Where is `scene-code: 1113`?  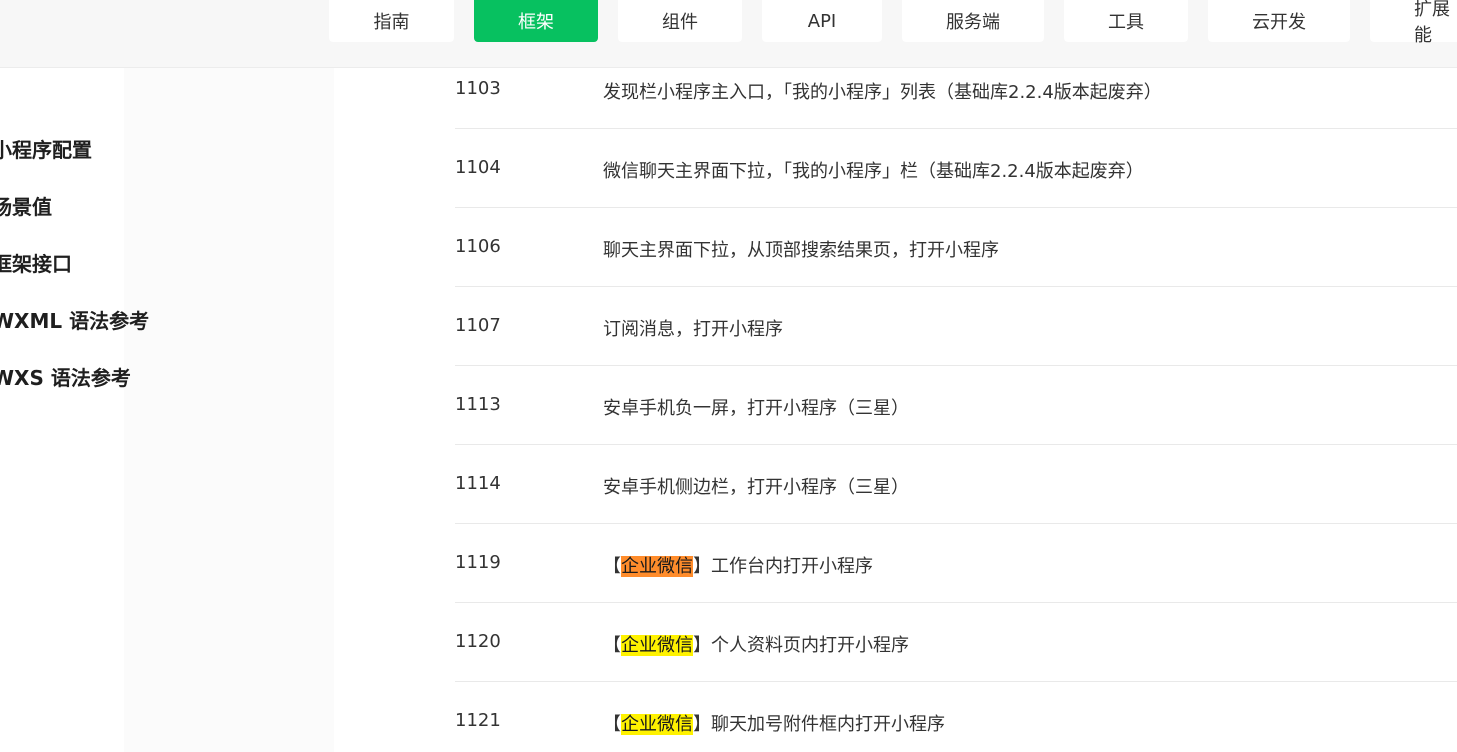 scene-code: 1113 is located at coordinates (478, 404).